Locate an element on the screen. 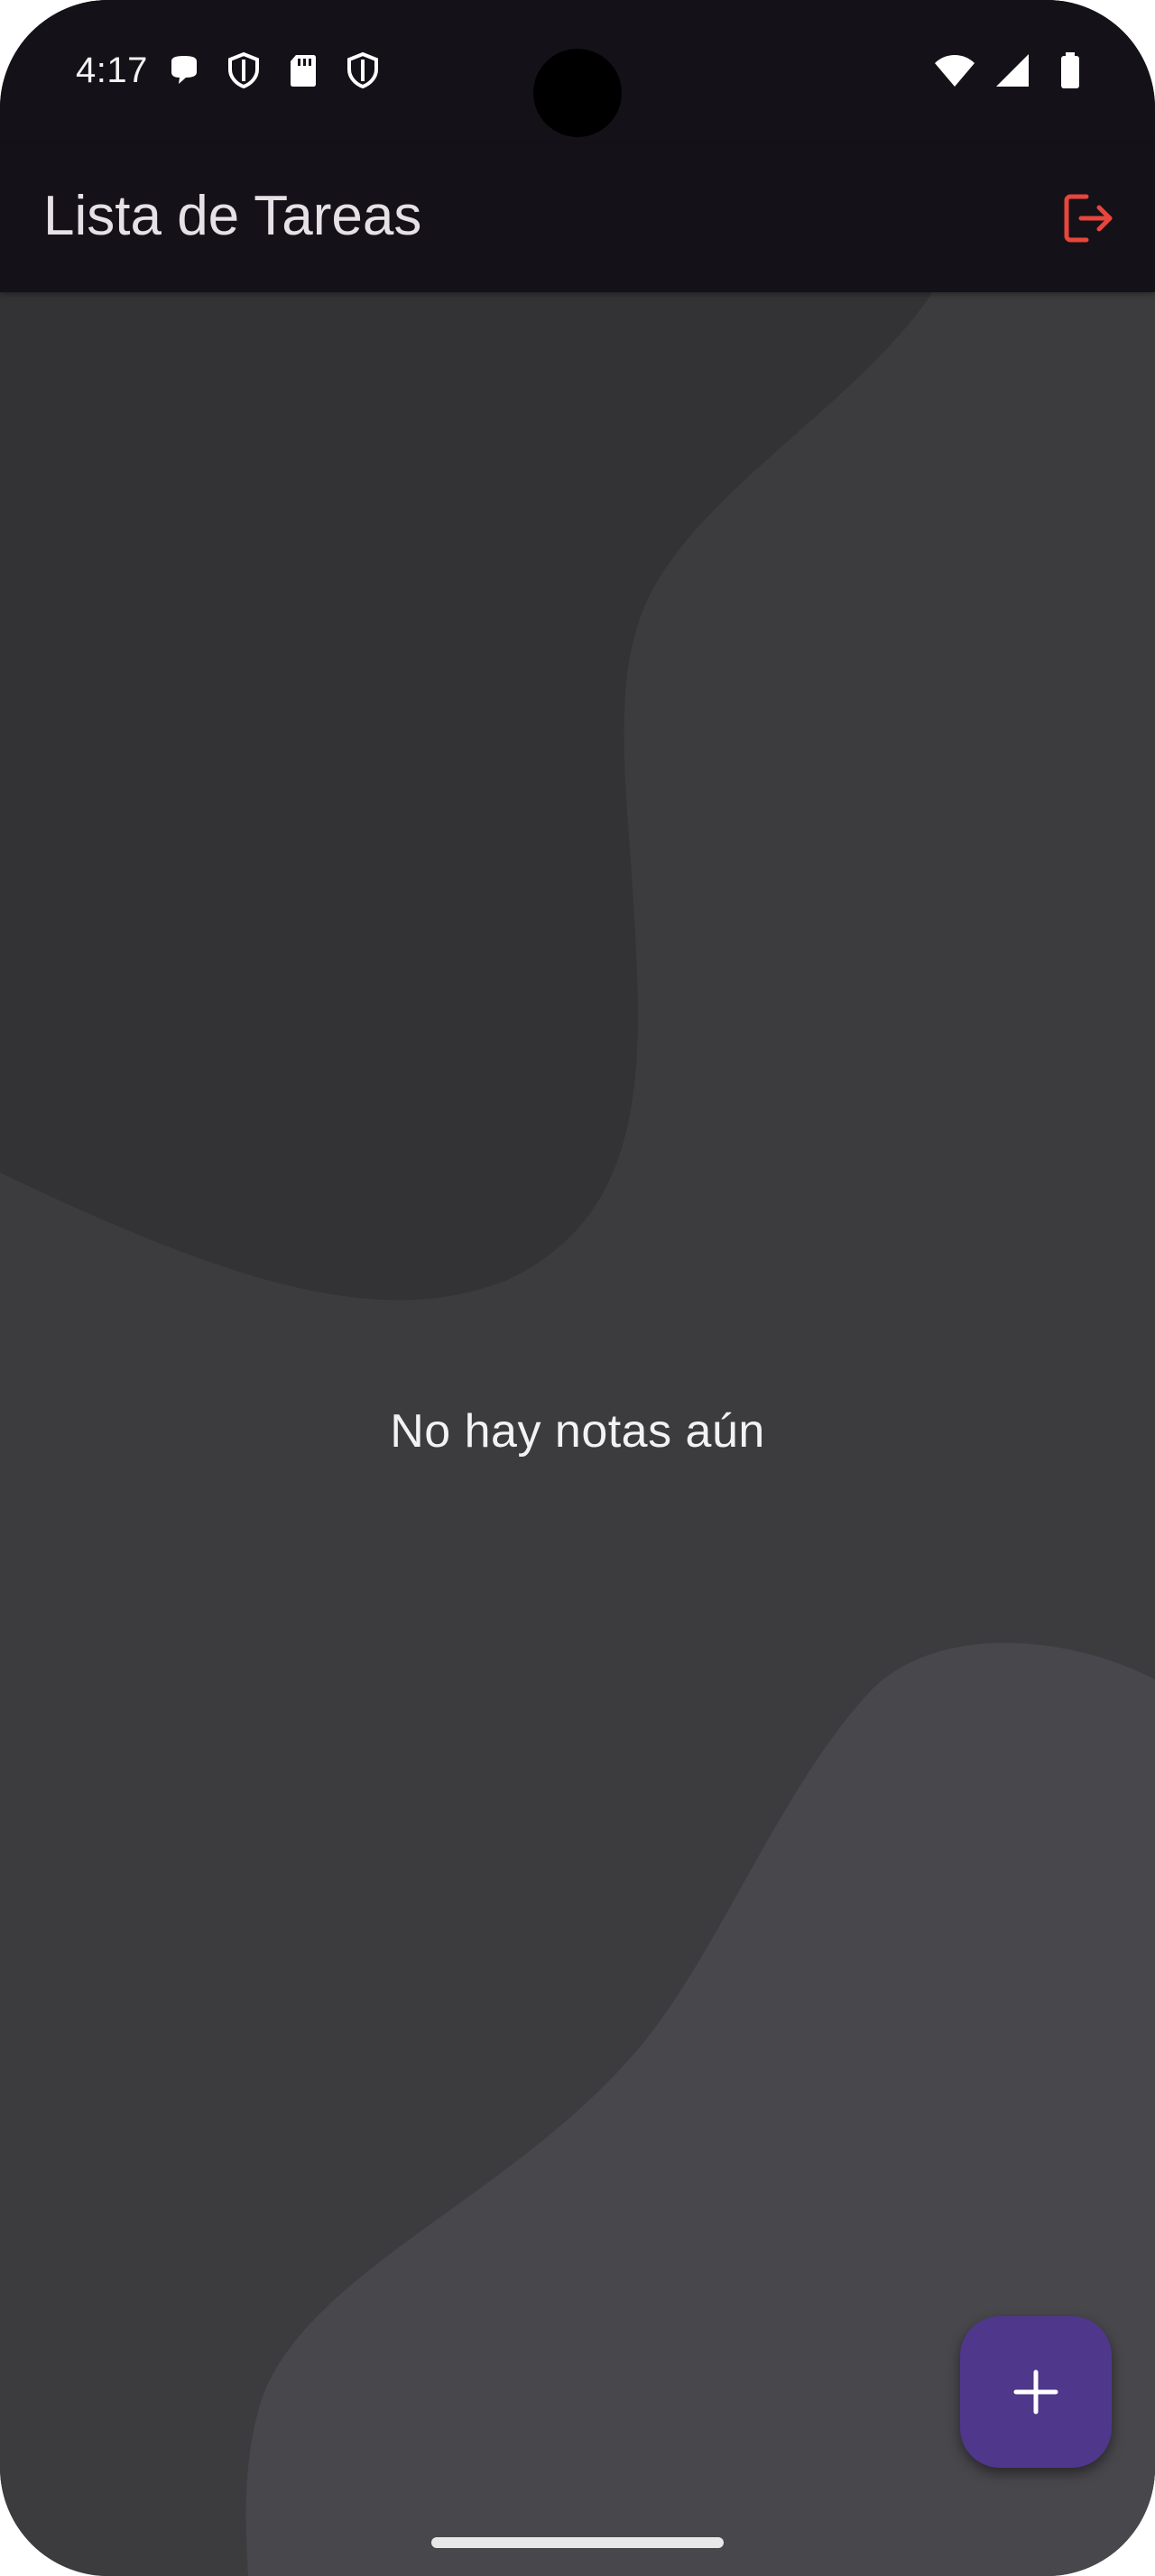 The height and width of the screenshot is (2576, 1155). page-title: Lista de Tareas is located at coordinates (232, 216).